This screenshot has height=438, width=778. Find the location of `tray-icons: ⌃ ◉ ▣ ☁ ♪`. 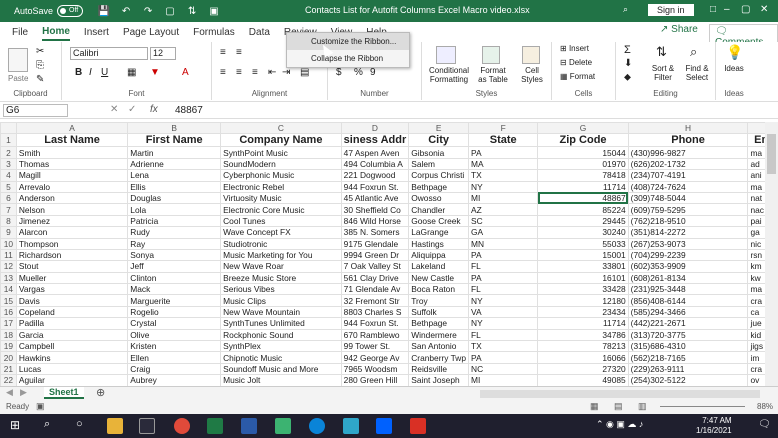

tray-icons: ⌃ ◉ ▣ ☁ ♪ is located at coordinates (619, 424).